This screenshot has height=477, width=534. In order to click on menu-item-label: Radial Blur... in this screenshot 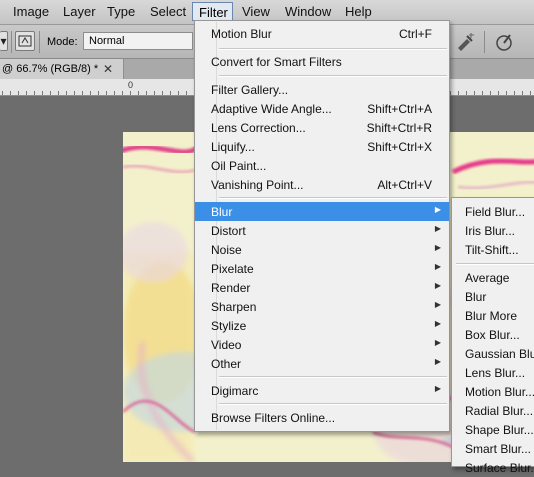, I will do `click(499, 411)`.